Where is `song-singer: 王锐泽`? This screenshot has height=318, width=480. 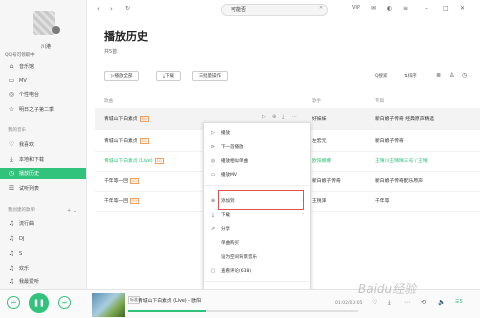 song-singer: 王锐泽 is located at coordinates (319, 200).